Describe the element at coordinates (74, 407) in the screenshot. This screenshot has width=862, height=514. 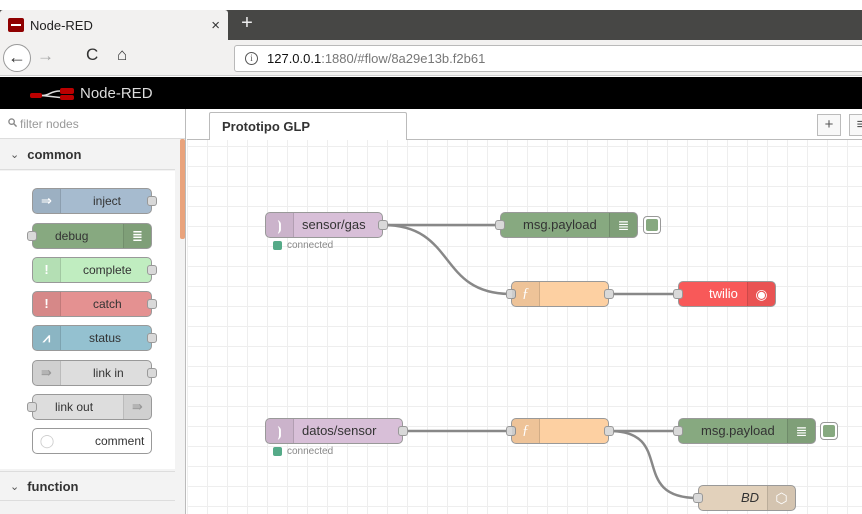
I see `palette-node-label: link out` at that location.